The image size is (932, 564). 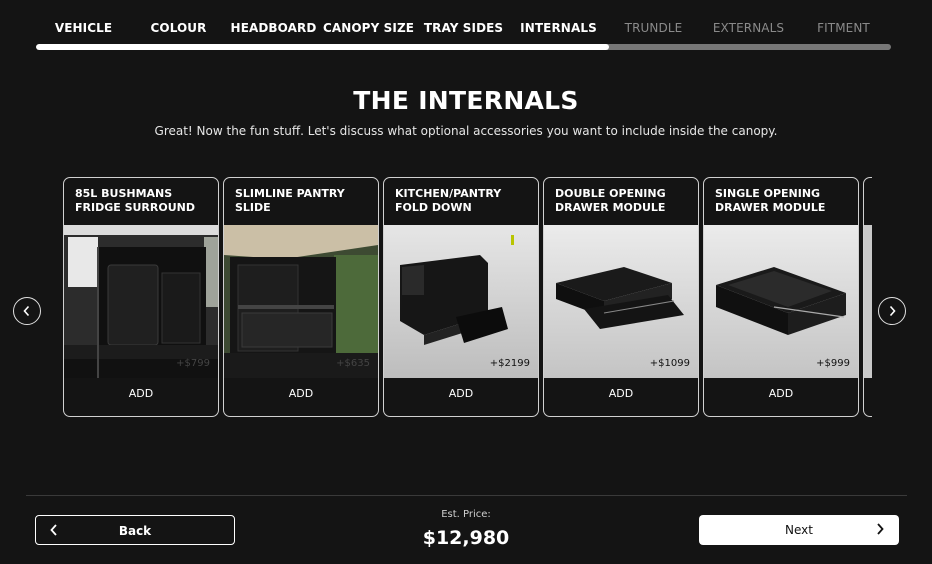 What do you see at coordinates (322, 47) in the screenshot?
I see `progress-fill` at bounding box center [322, 47].